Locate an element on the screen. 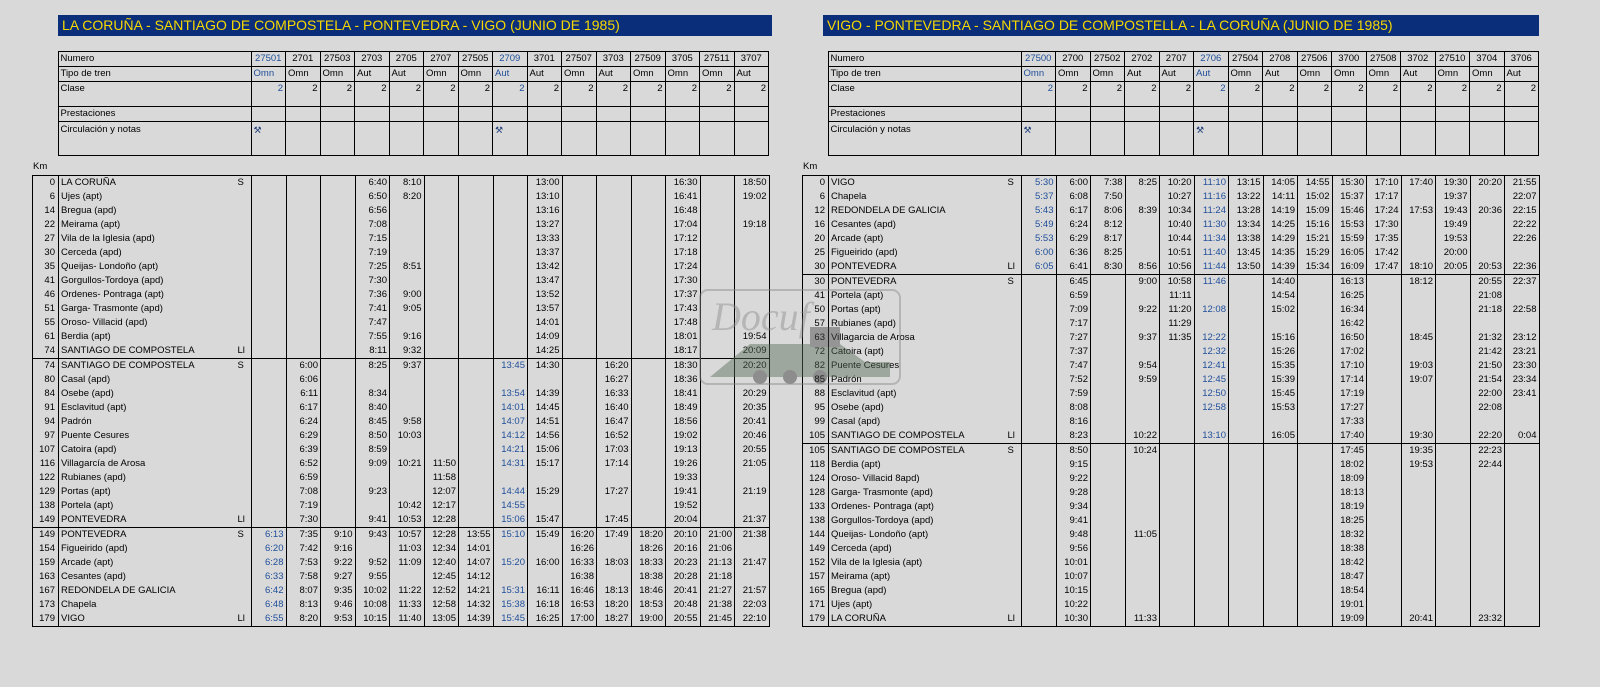 This screenshot has height=687, width=1600. time-cell: 17:04 is located at coordinates (683, 225).